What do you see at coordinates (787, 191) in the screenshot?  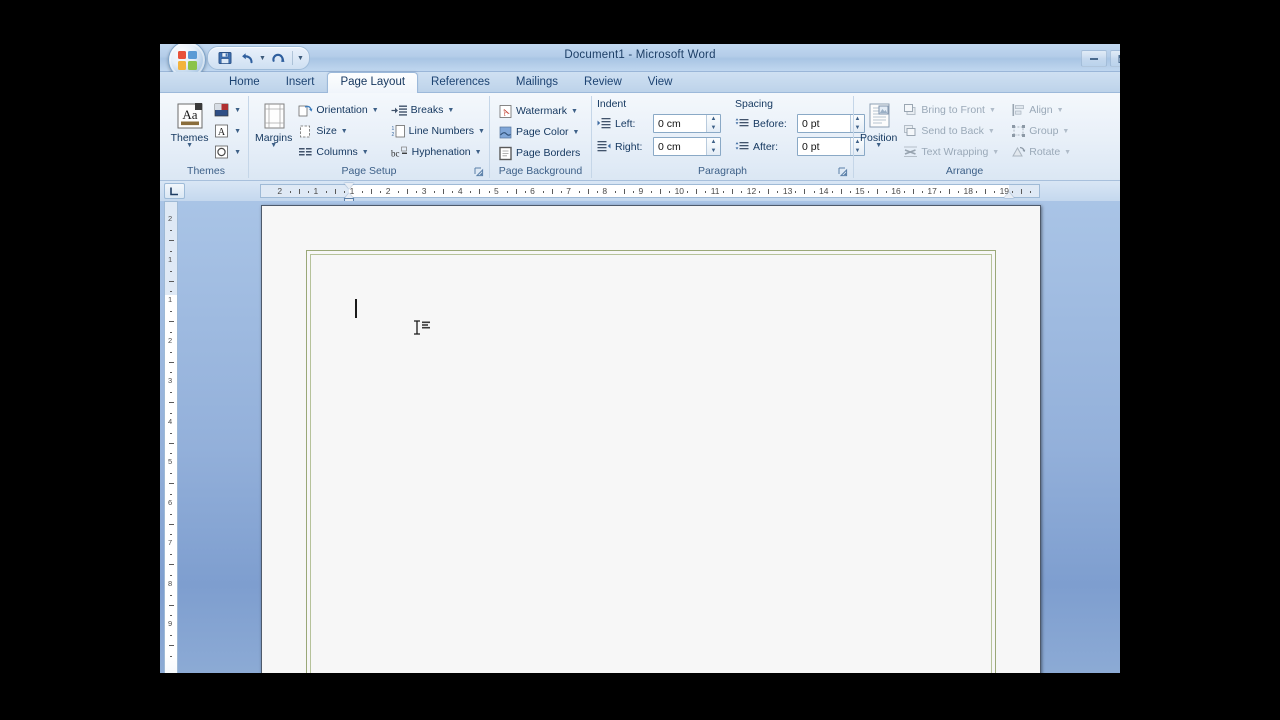 I see `ruler-tick-label: 13` at bounding box center [787, 191].